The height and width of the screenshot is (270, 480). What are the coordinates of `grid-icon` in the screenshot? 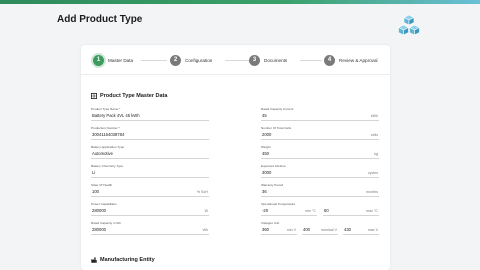 It's located at (94, 96).